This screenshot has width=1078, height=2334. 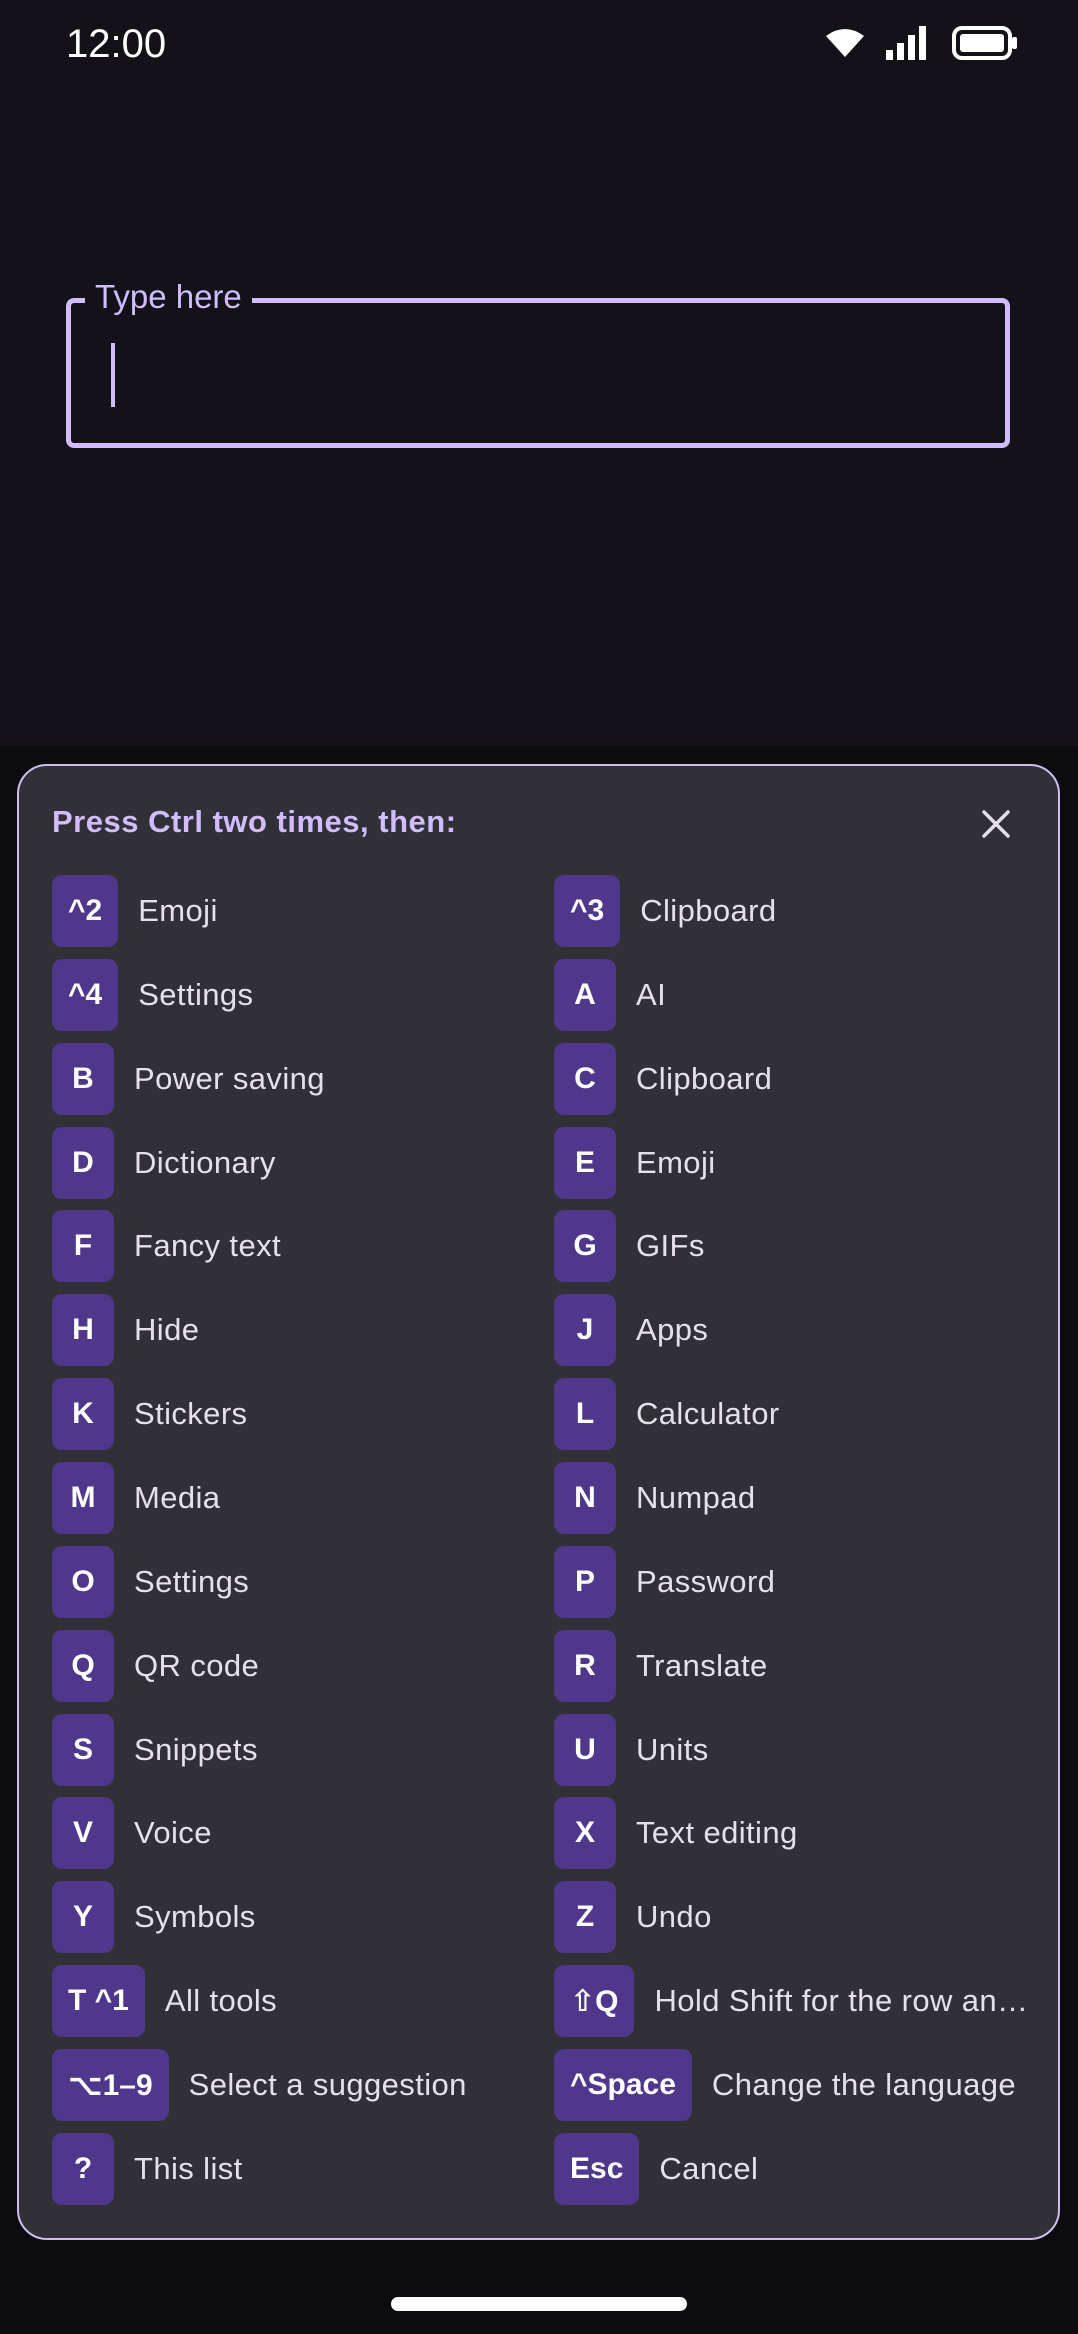 What do you see at coordinates (585, 1330) in the screenshot?
I see `shortcut-key: J` at bounding box center [585, 1330].